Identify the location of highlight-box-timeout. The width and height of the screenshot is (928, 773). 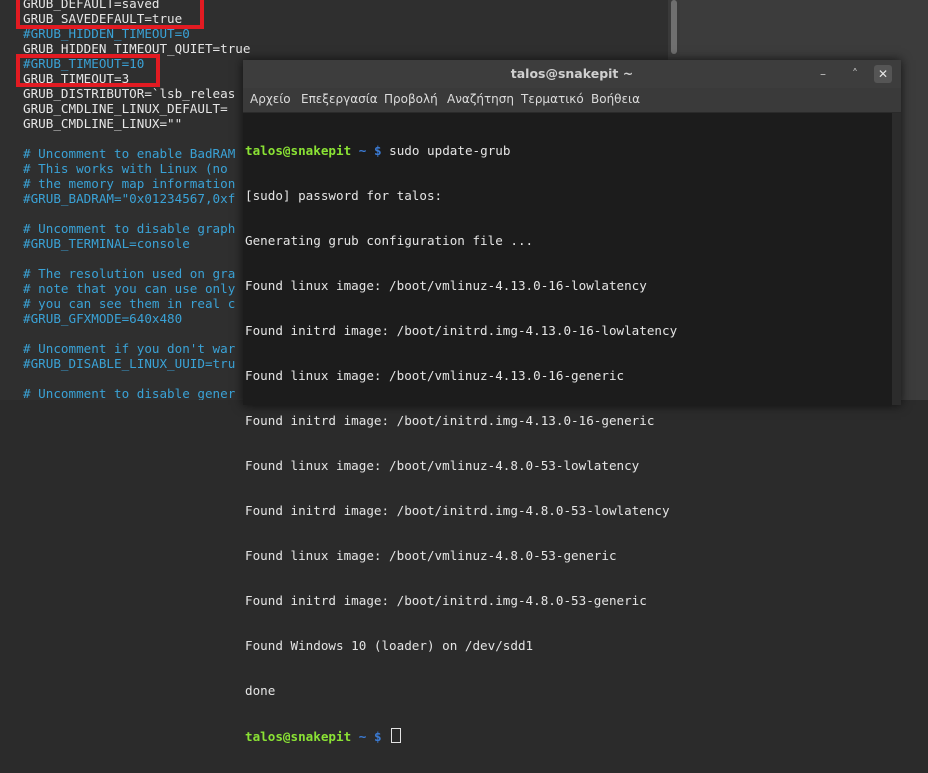
(88, 70).